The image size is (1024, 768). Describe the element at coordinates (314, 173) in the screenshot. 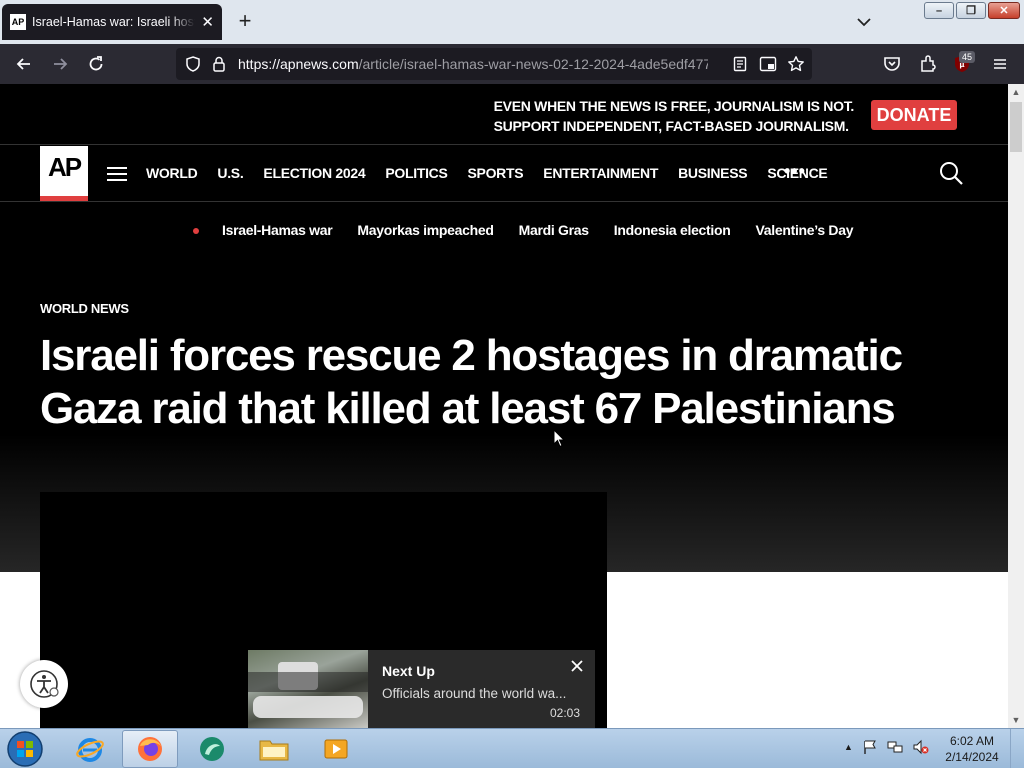

I see `nav-link-election-2024: ELECTION 2024` at that location.